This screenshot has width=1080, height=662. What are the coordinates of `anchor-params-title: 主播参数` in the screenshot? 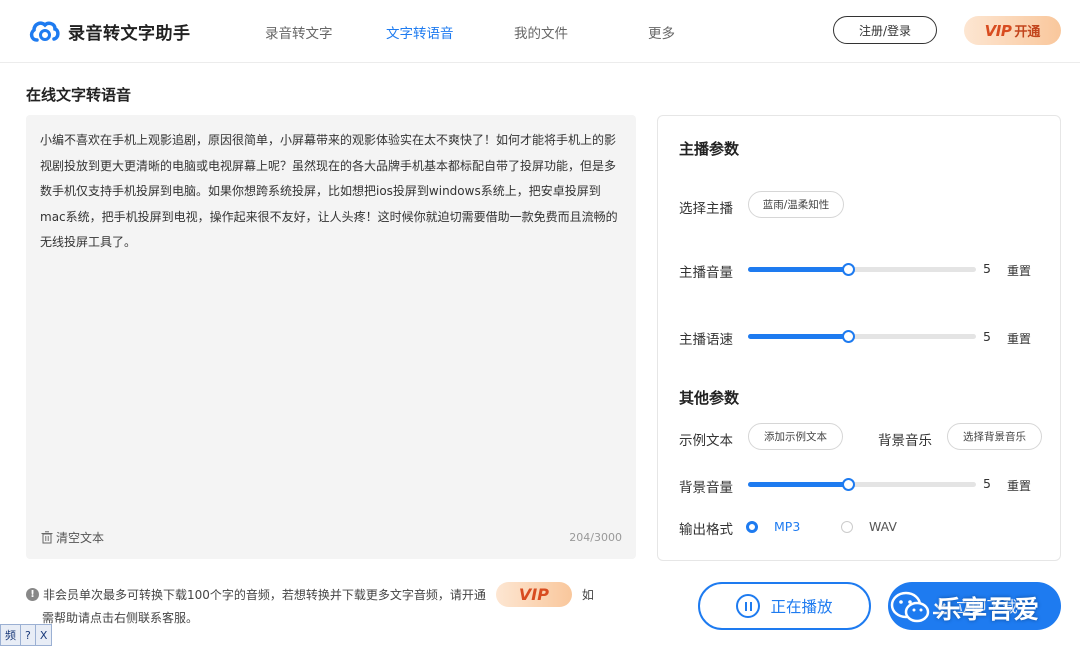 It's located at (709, 149).